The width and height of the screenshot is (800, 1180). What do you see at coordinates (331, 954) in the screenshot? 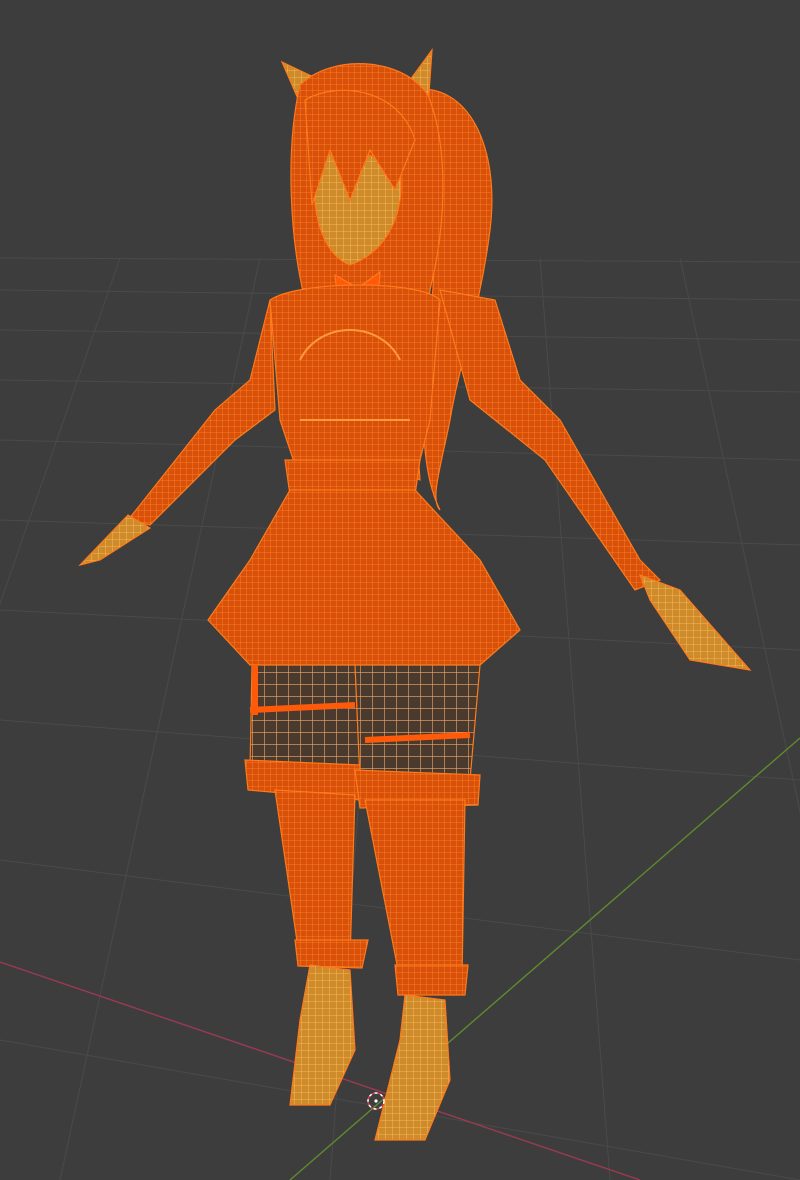
I see `left-ankle-frill-mesh` at bounding box center [331, 954].